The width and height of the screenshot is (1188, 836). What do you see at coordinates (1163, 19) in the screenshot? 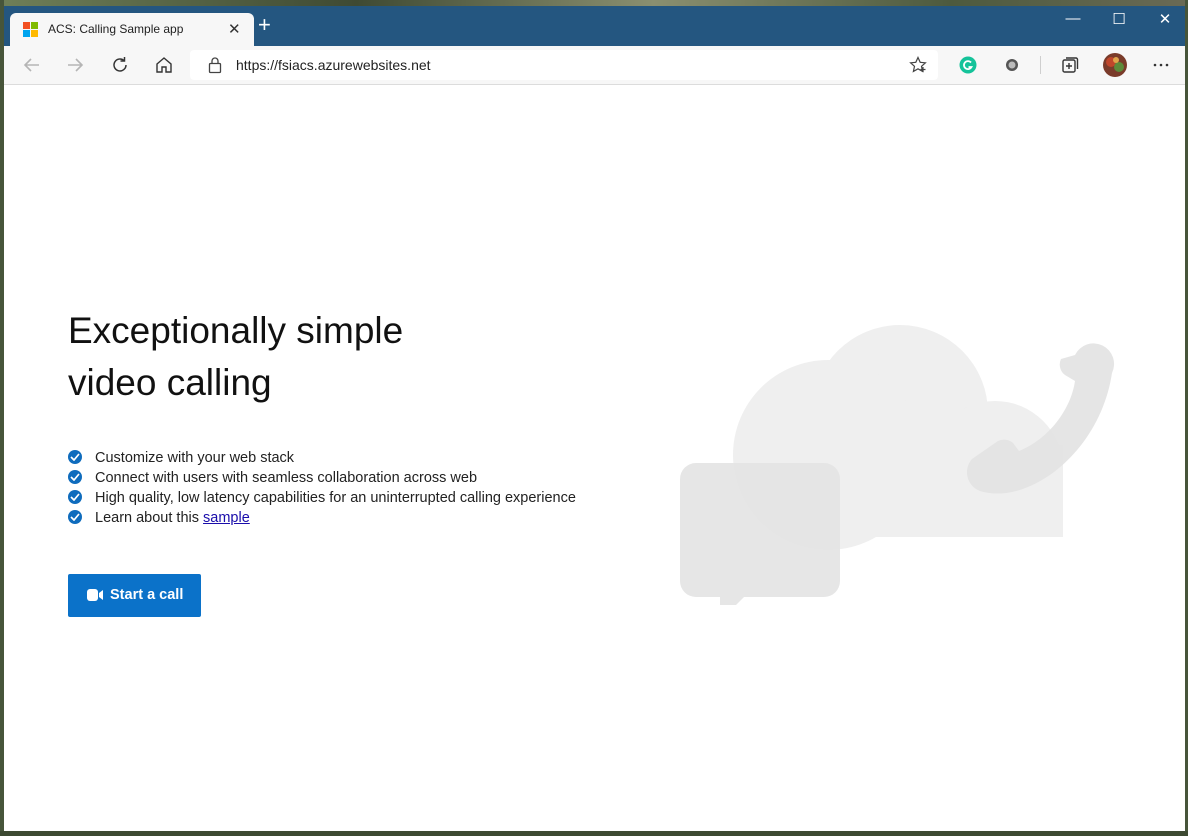
I see `close-window-button: ✕` at bounding box center [1163, 19].